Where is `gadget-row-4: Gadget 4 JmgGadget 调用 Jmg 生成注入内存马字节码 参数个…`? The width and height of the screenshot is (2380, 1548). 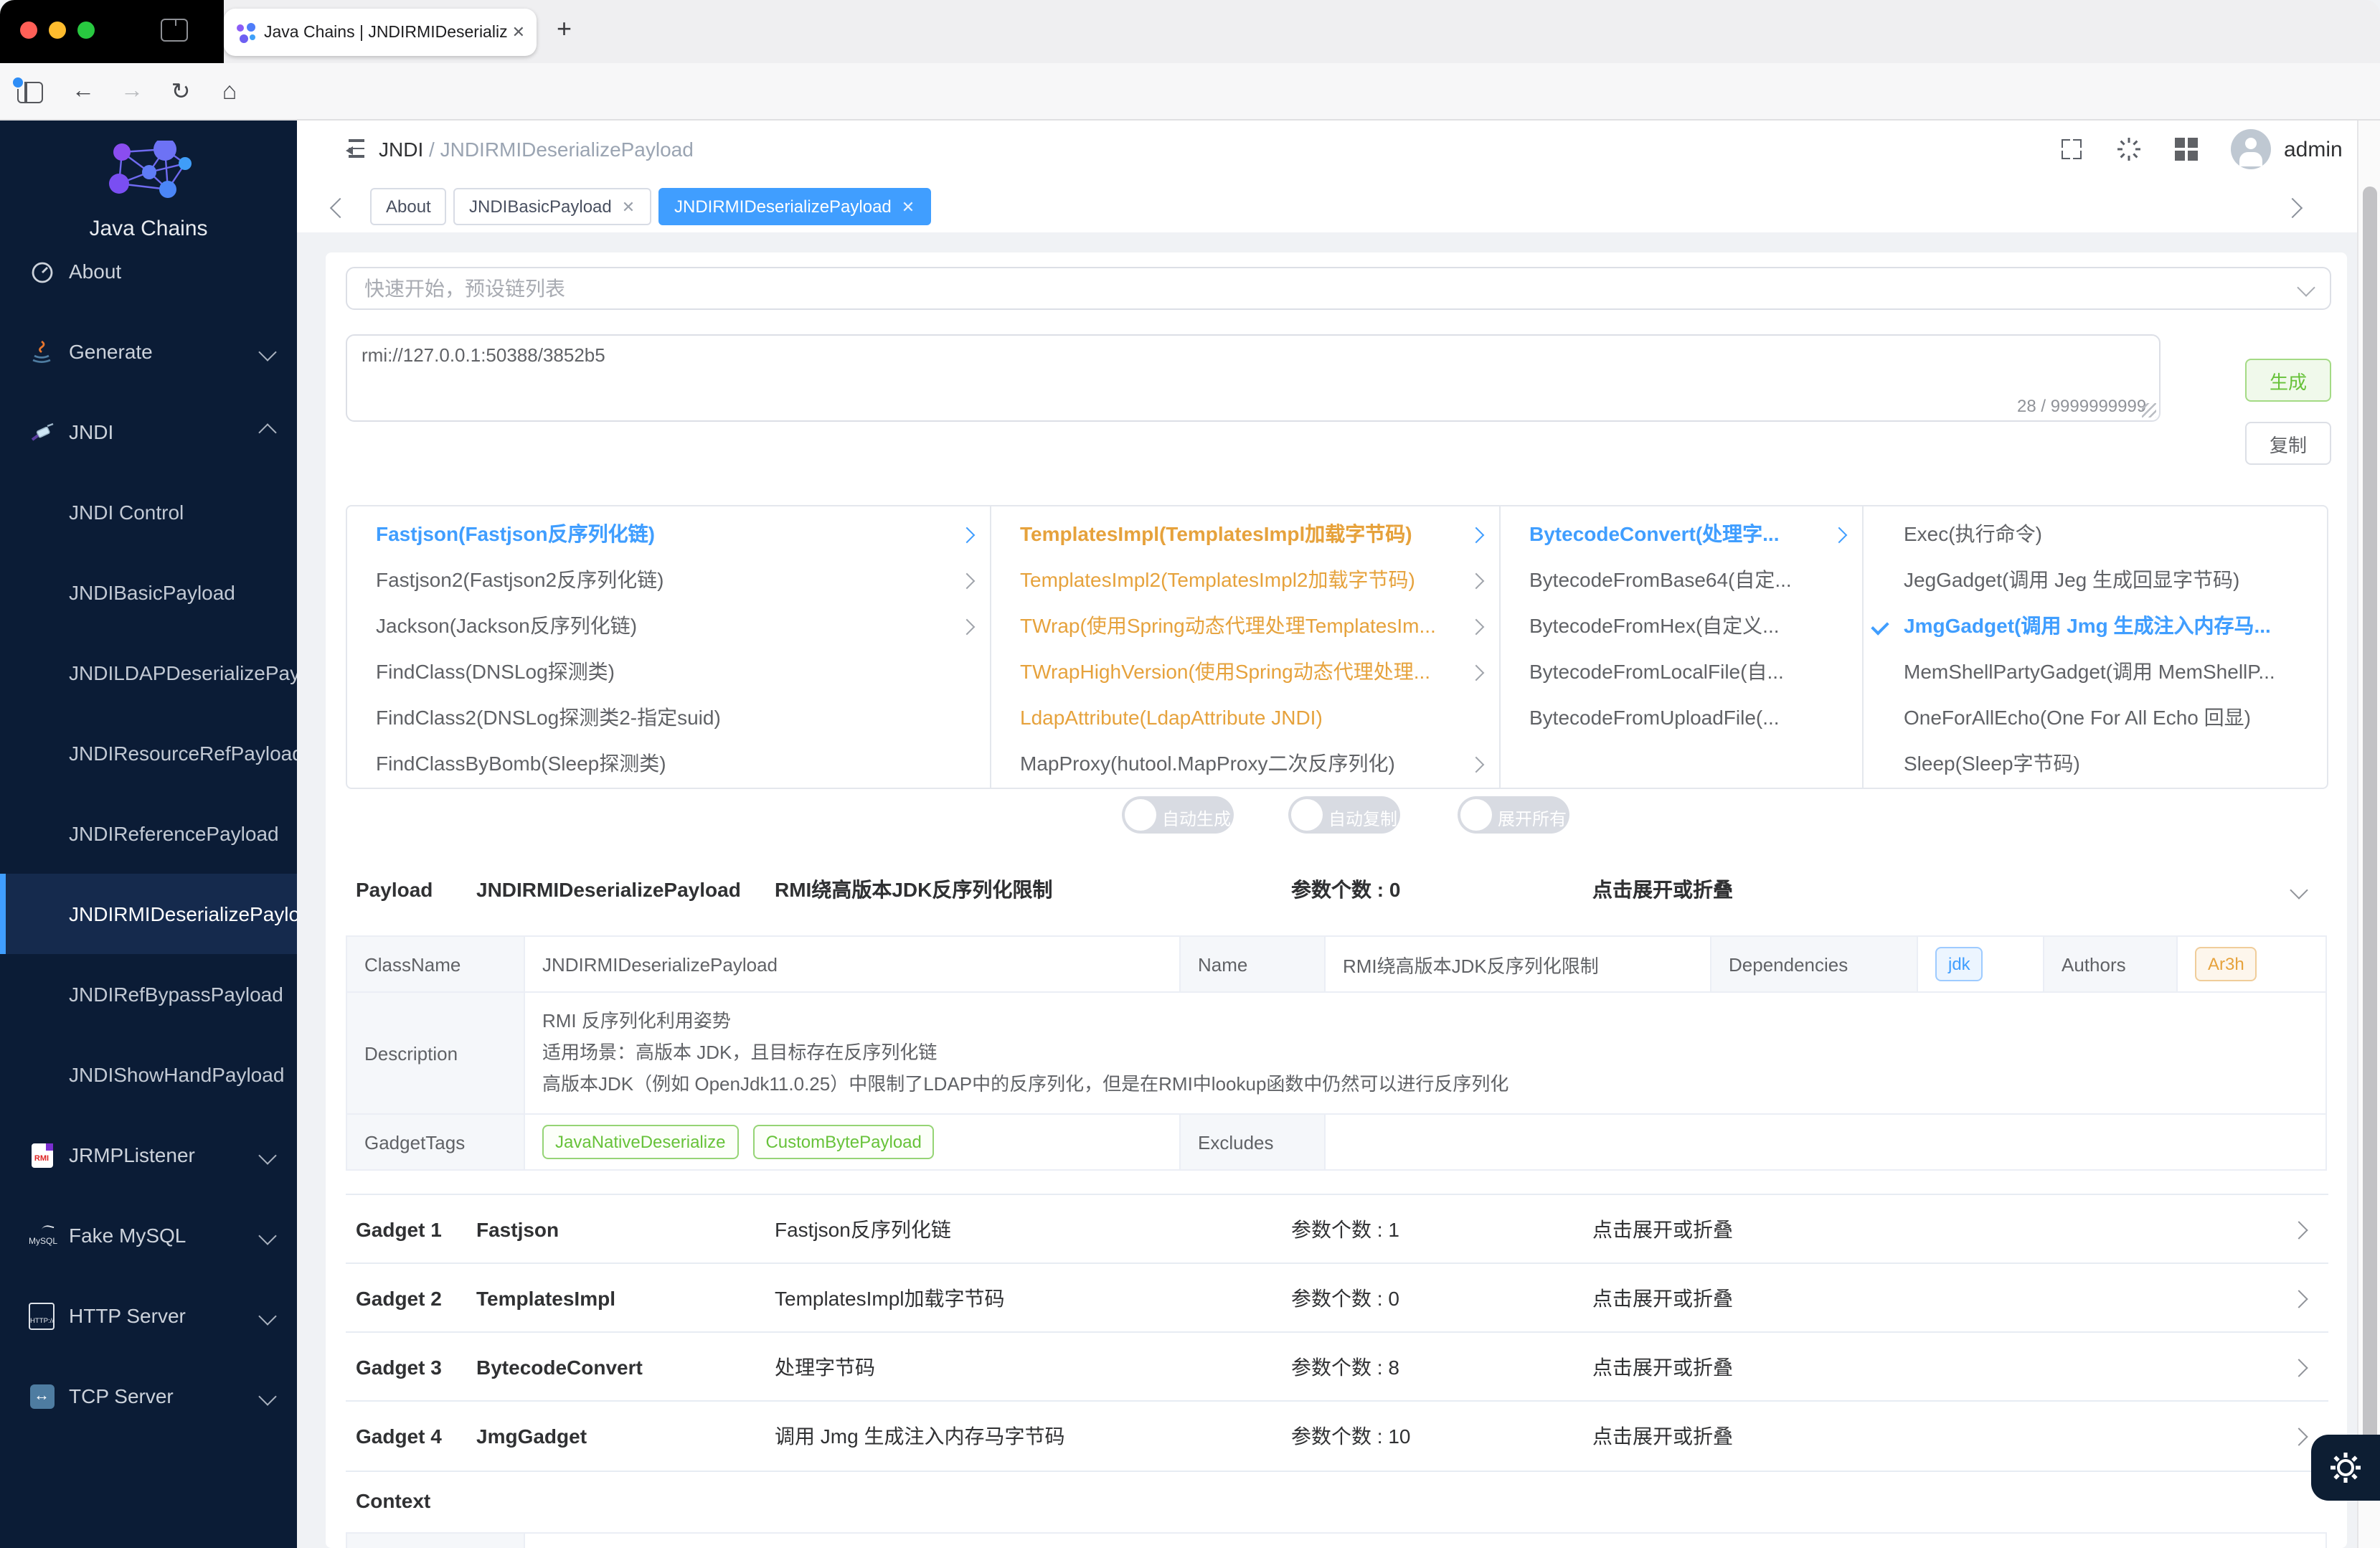
gadget-row-4: Gadget 4 JmgGadget 调用 Jmg 生成注入内存马字节码 参数个… is located at coordinates (1337, 1436).